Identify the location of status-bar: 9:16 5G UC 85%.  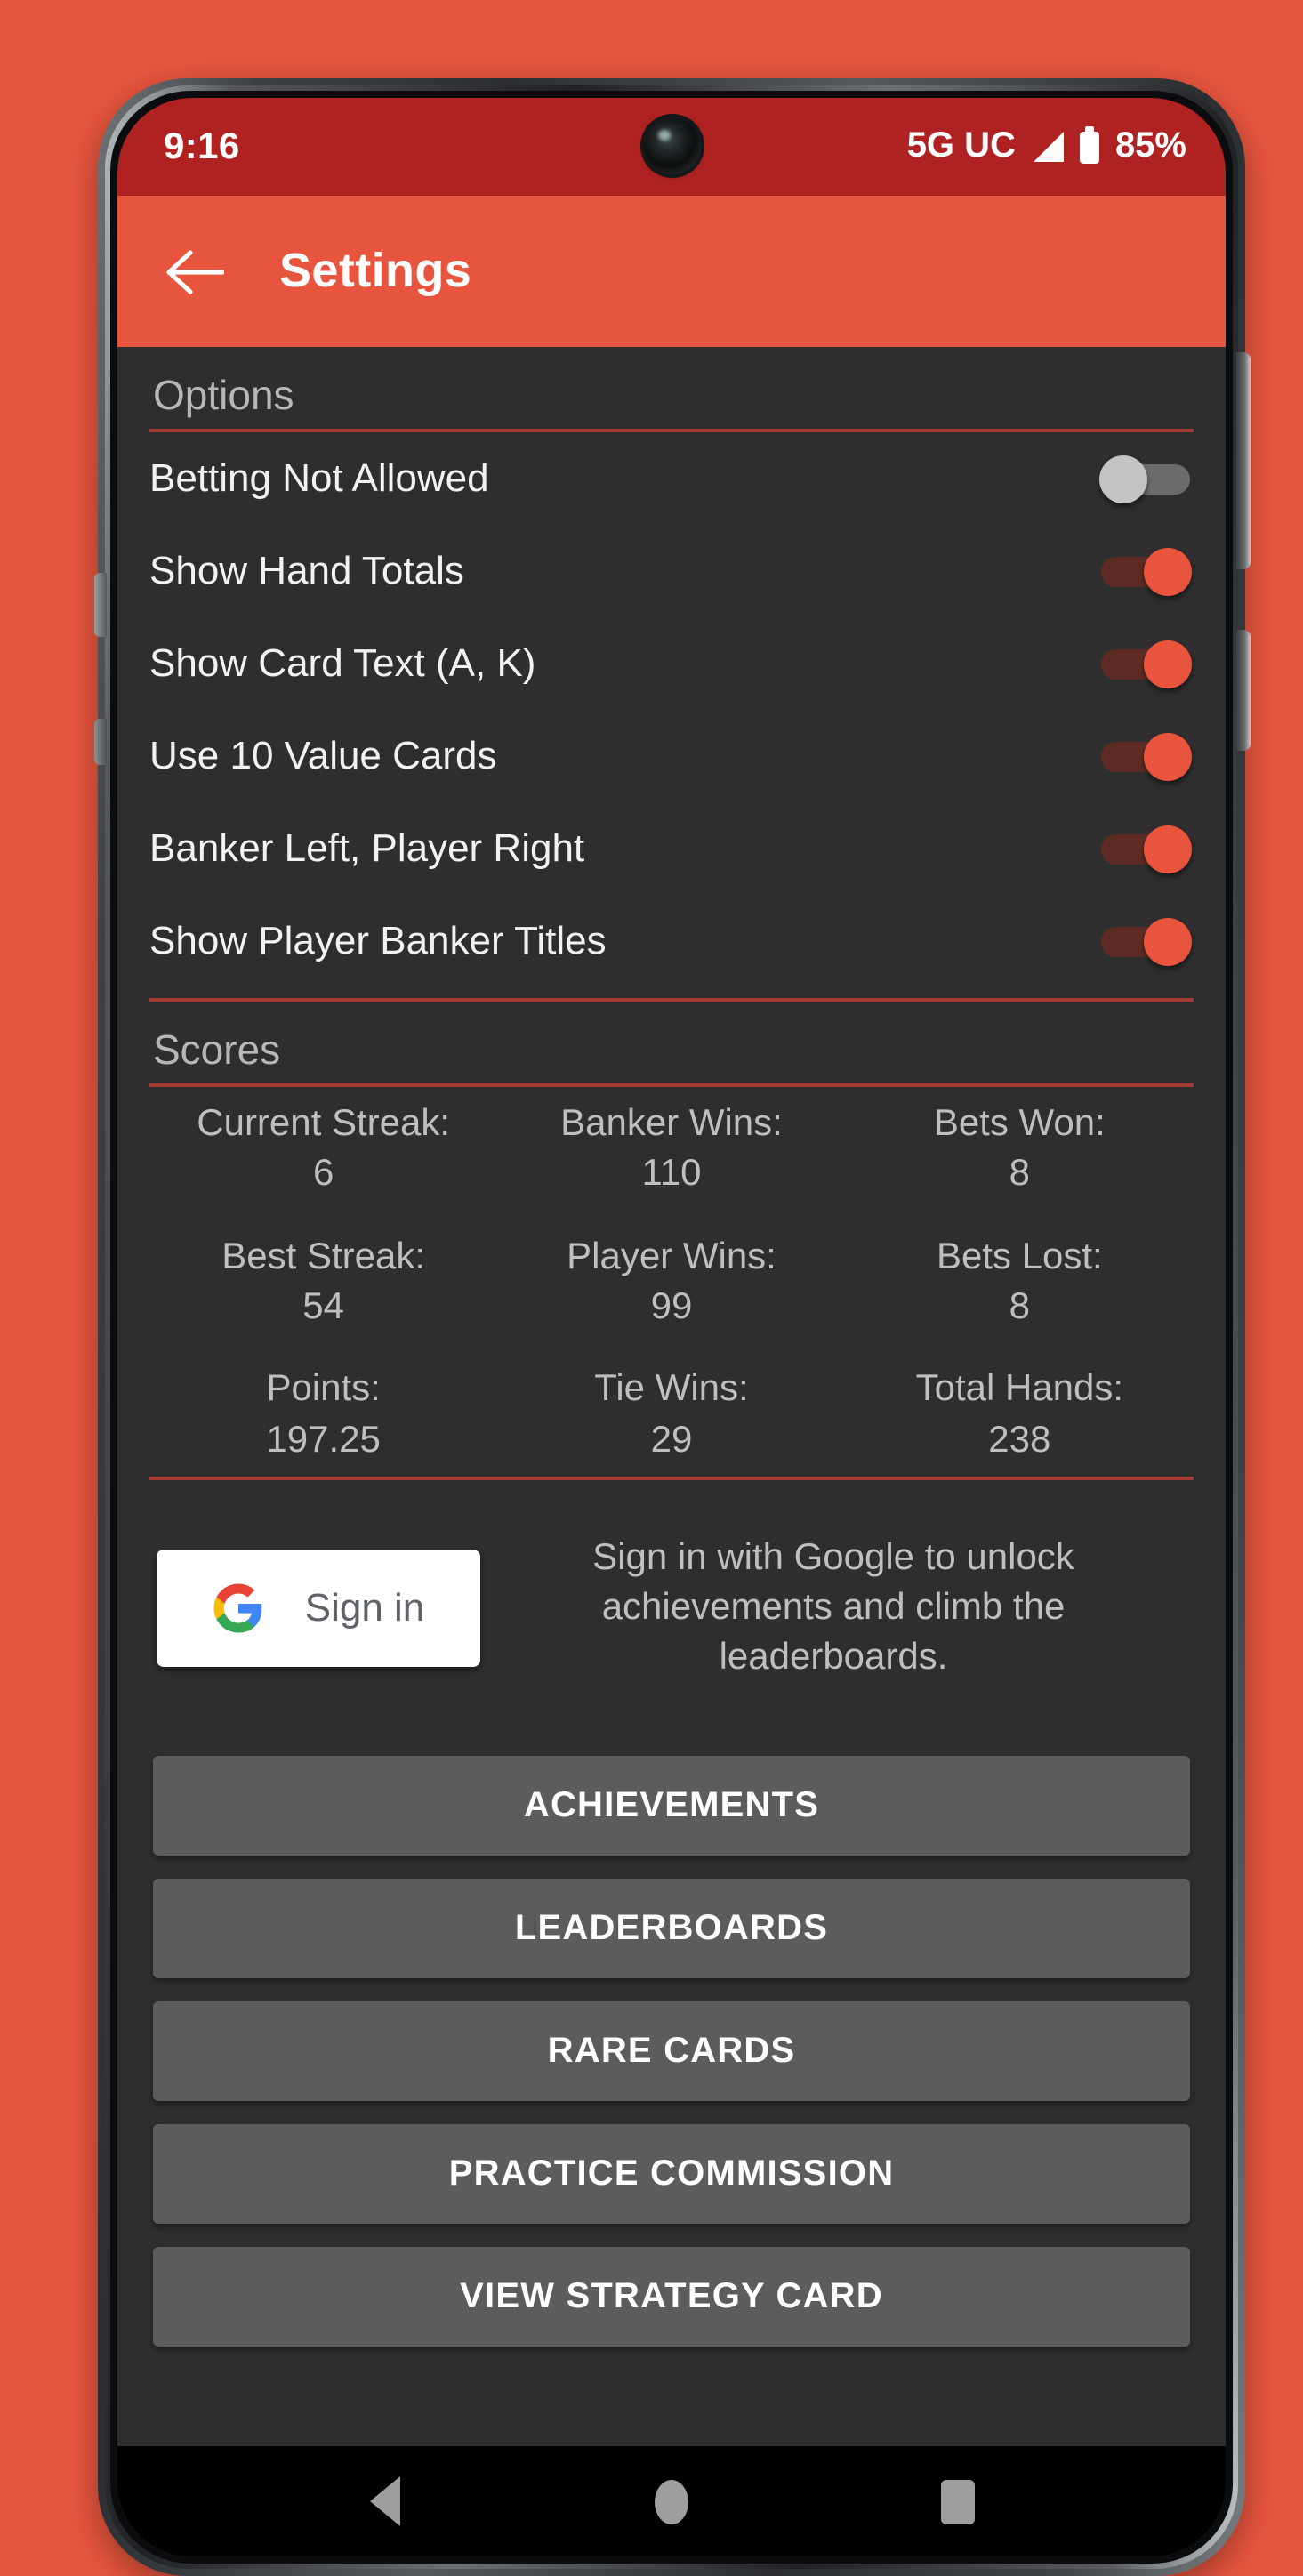
(671, 147).